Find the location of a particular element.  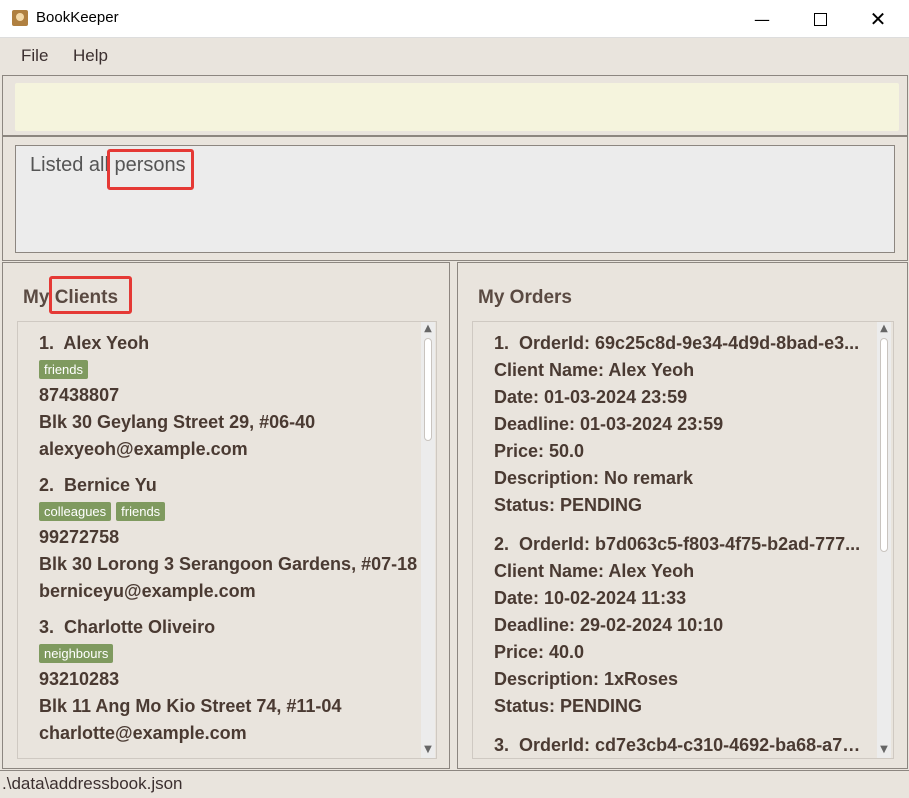

maximize-icon is located at coordinates (820, 19).